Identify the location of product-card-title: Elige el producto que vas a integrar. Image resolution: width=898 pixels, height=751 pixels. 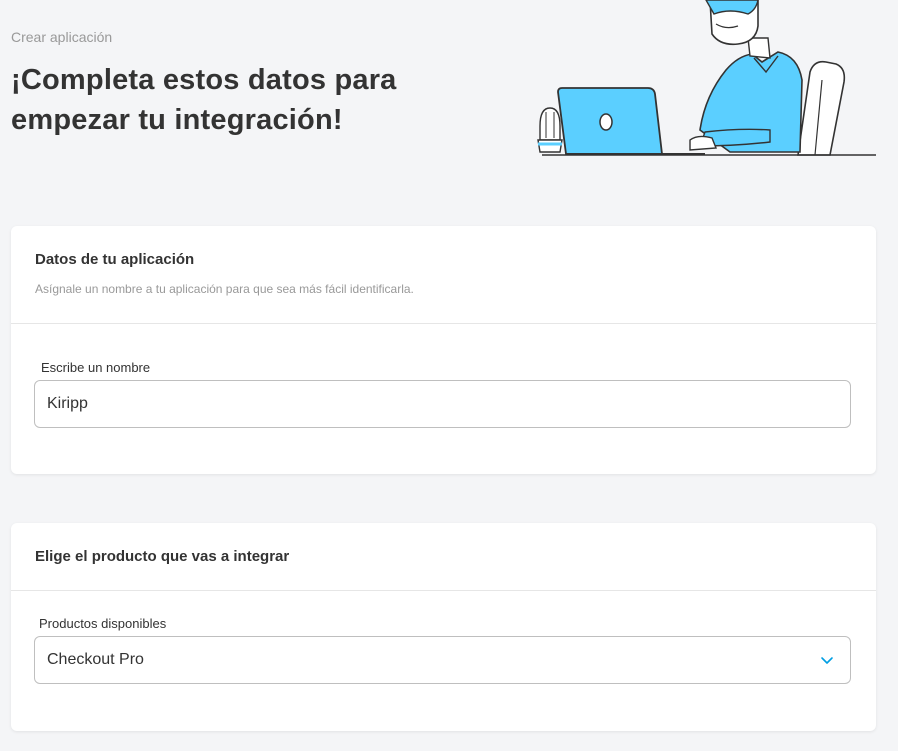
(162, 556).